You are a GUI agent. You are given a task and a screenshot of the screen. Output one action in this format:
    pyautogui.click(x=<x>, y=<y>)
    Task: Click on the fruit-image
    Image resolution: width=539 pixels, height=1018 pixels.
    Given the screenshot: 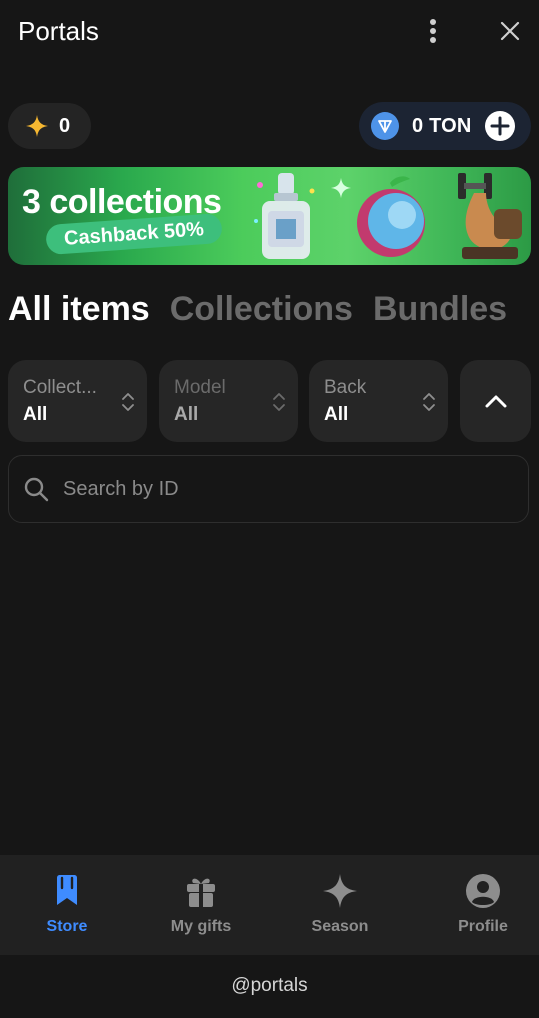 What is the action you would take?
    pyautogui.click(x=391, y=216)
    